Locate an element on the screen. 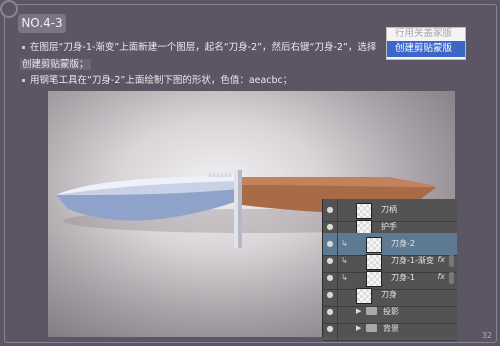 This screenshot has height=346, width=500. instruction-1-text-b: 创建剪贴蒙版； is located at coordinates (55, 64).